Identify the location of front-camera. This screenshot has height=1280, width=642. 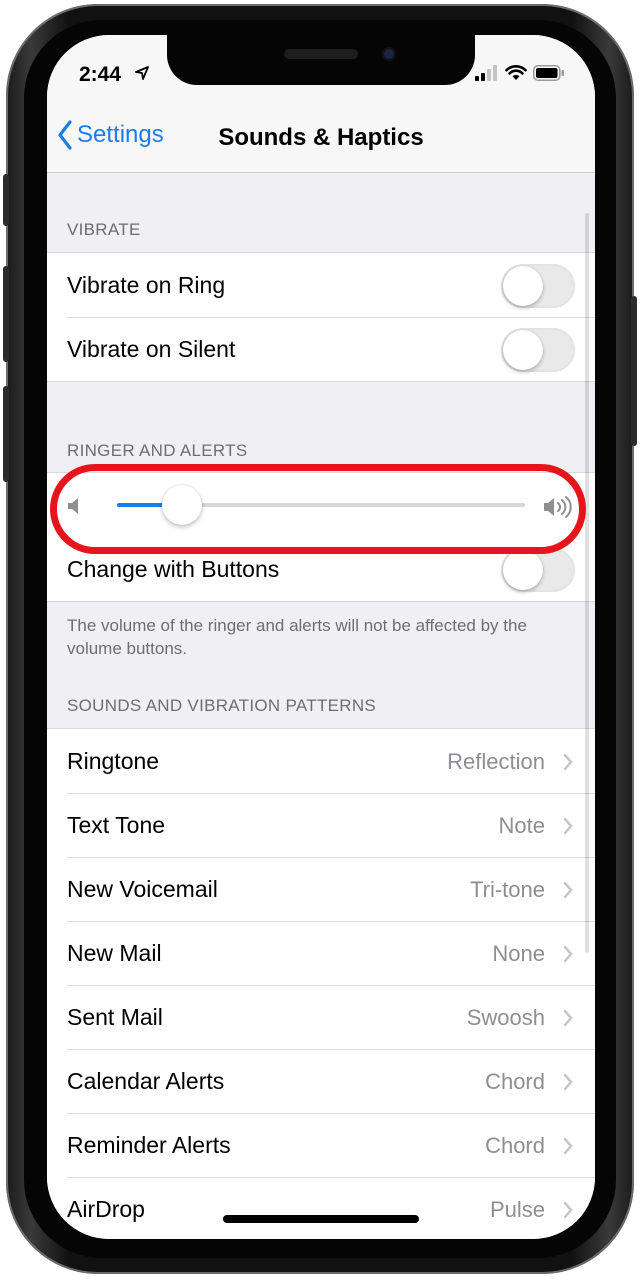
(389, 54).